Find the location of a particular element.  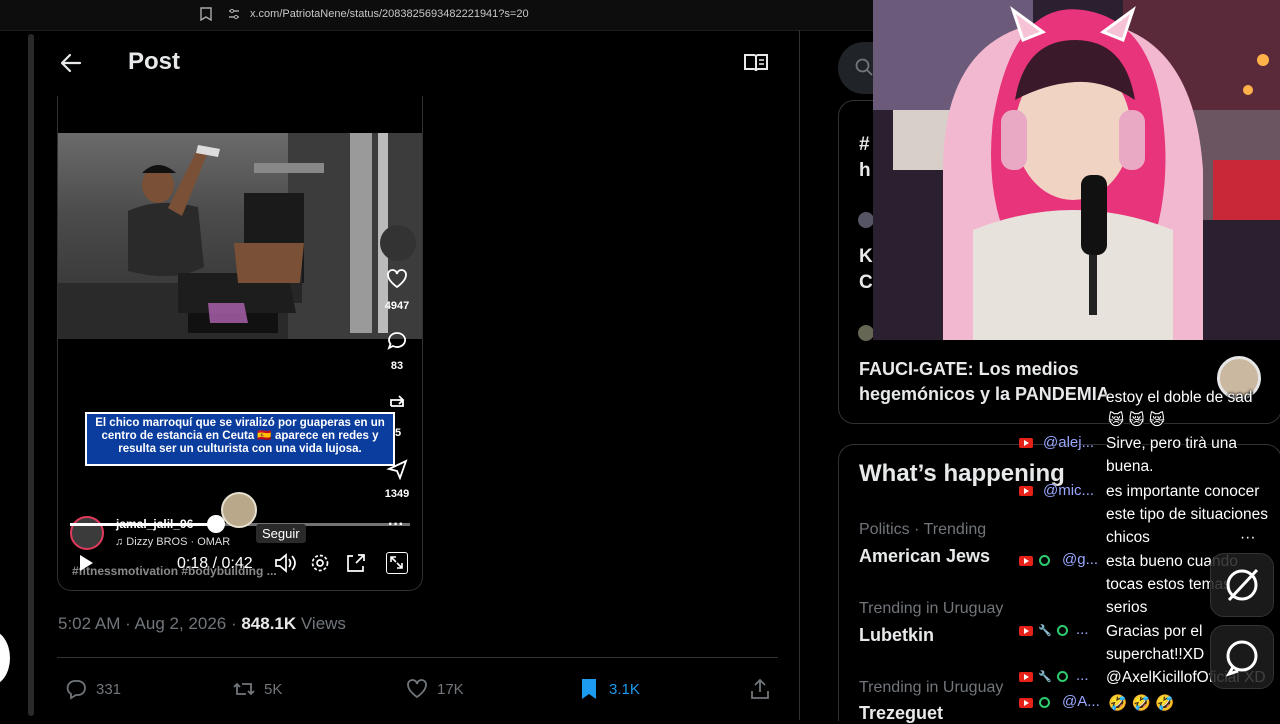

reply-icon is located at coordinates (76, 690).